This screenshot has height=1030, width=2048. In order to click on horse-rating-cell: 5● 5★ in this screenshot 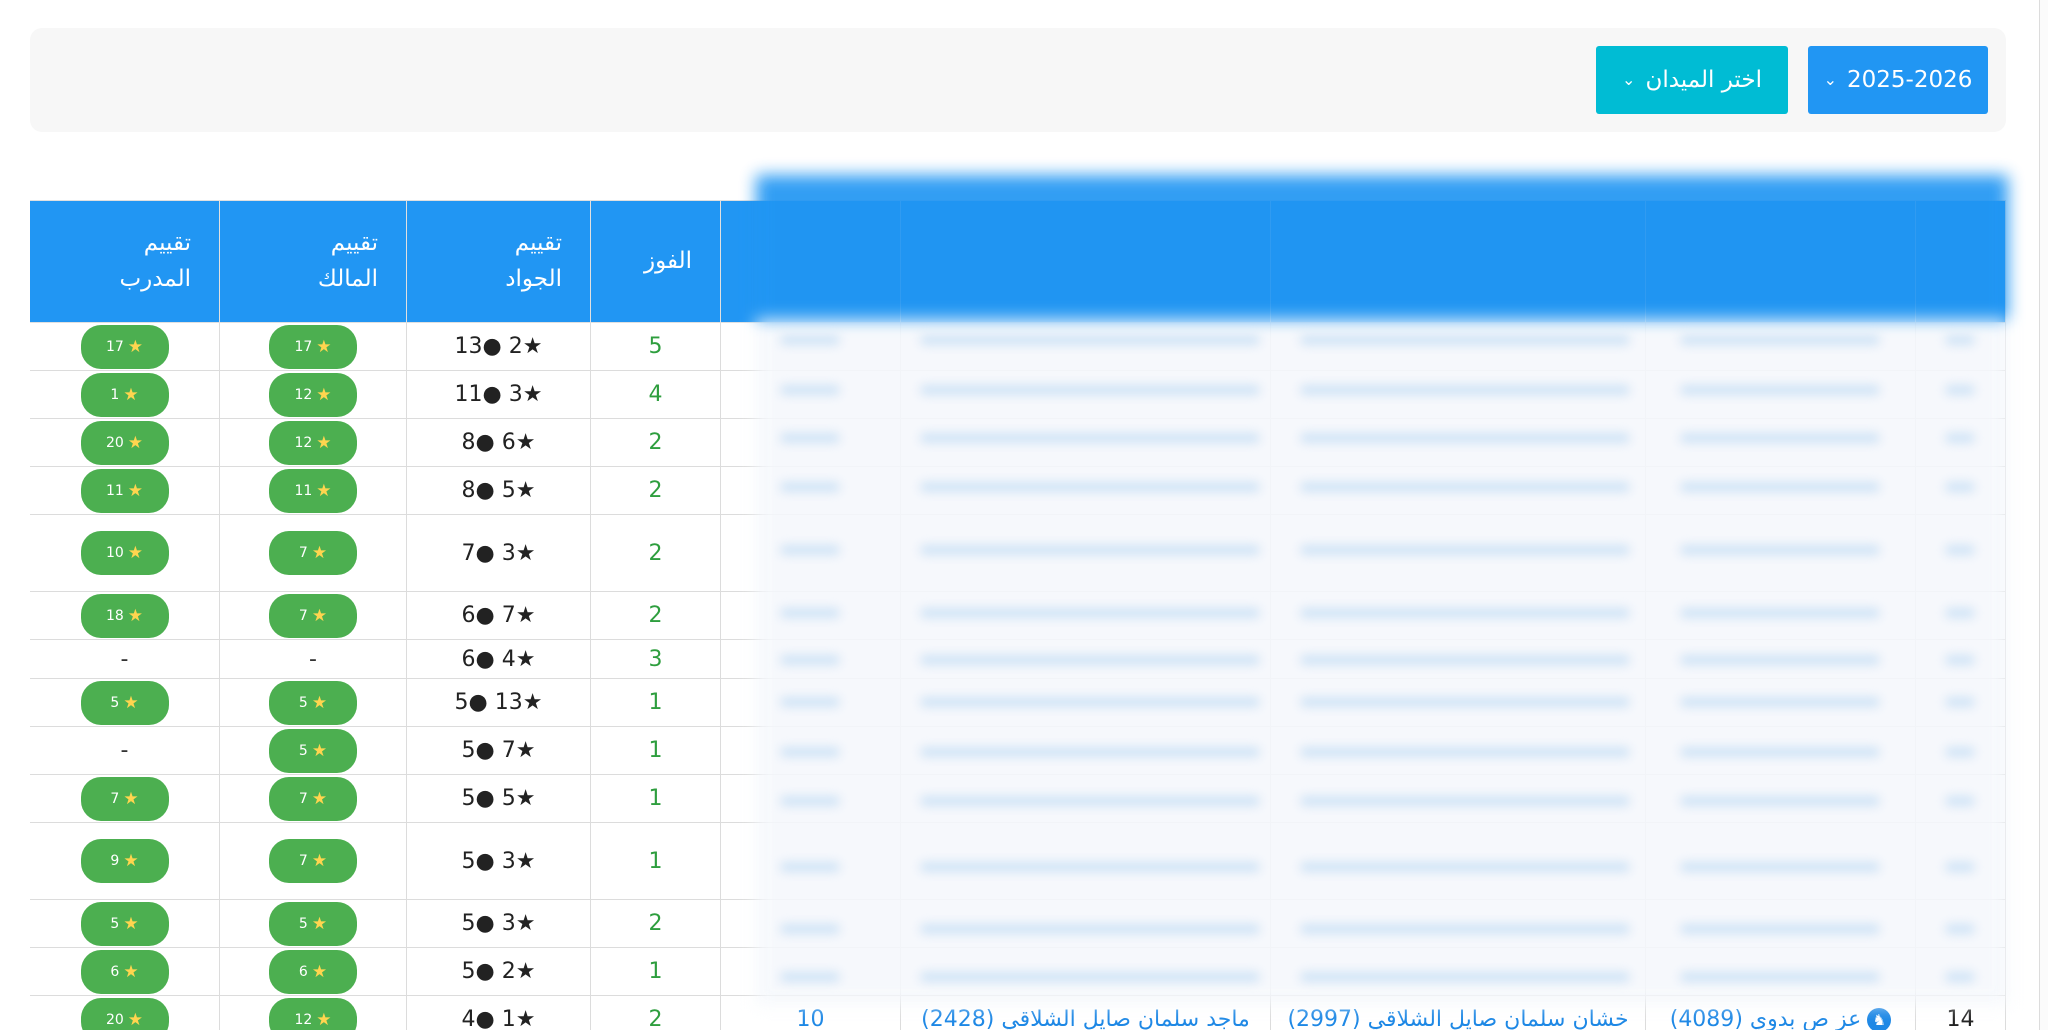, I will do `click(498, 798)`.